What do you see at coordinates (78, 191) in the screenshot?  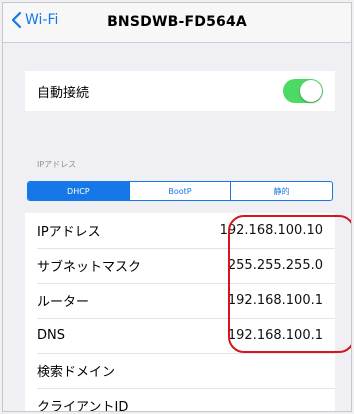 I see `segment-dhcp: DHCP` at bounding box center [78, 191].